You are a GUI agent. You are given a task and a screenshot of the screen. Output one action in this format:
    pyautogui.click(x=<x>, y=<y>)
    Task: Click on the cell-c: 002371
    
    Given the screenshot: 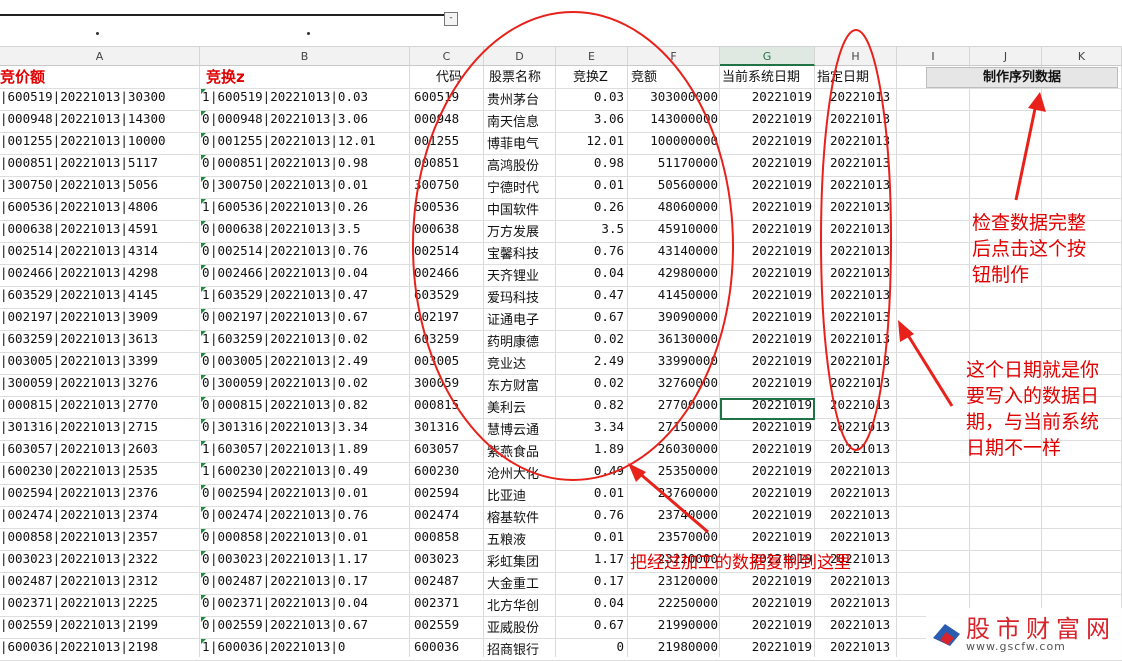 What is the action you would take?
    pyautogui.click(x=447, y=606)
    